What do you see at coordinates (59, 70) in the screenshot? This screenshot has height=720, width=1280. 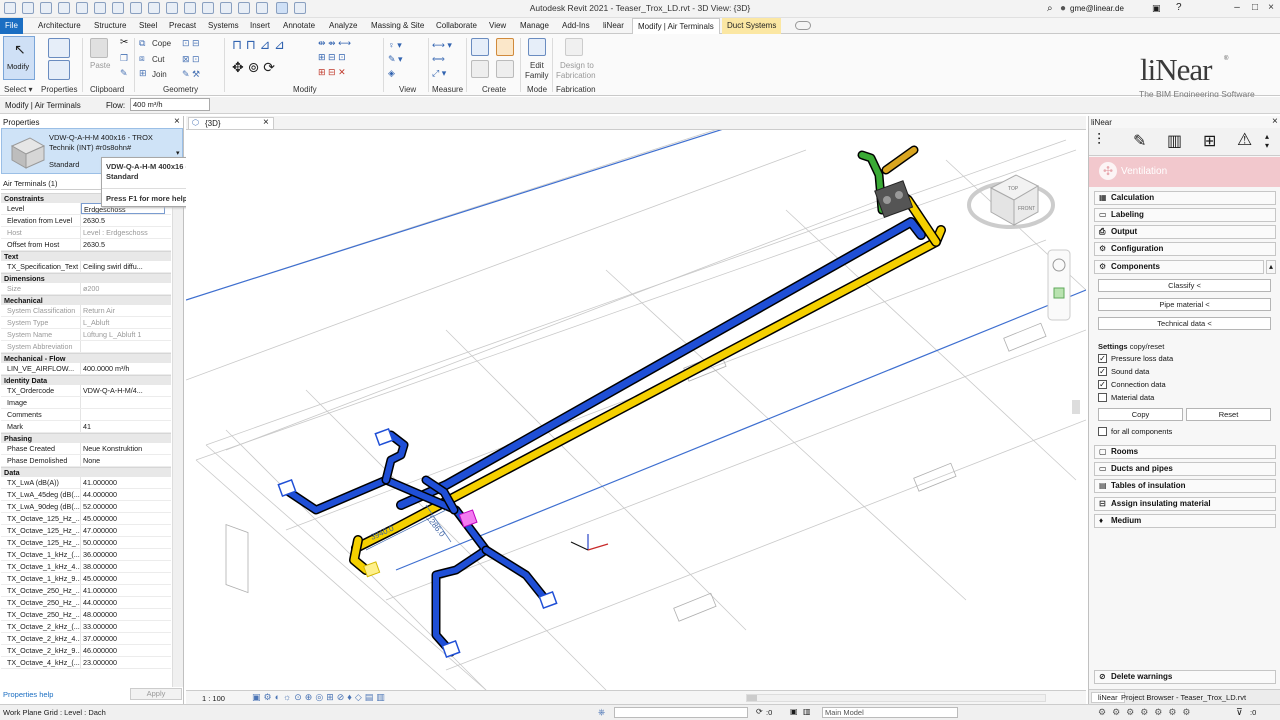 I see `type-properties-icon` at bounding box center [59, 70].